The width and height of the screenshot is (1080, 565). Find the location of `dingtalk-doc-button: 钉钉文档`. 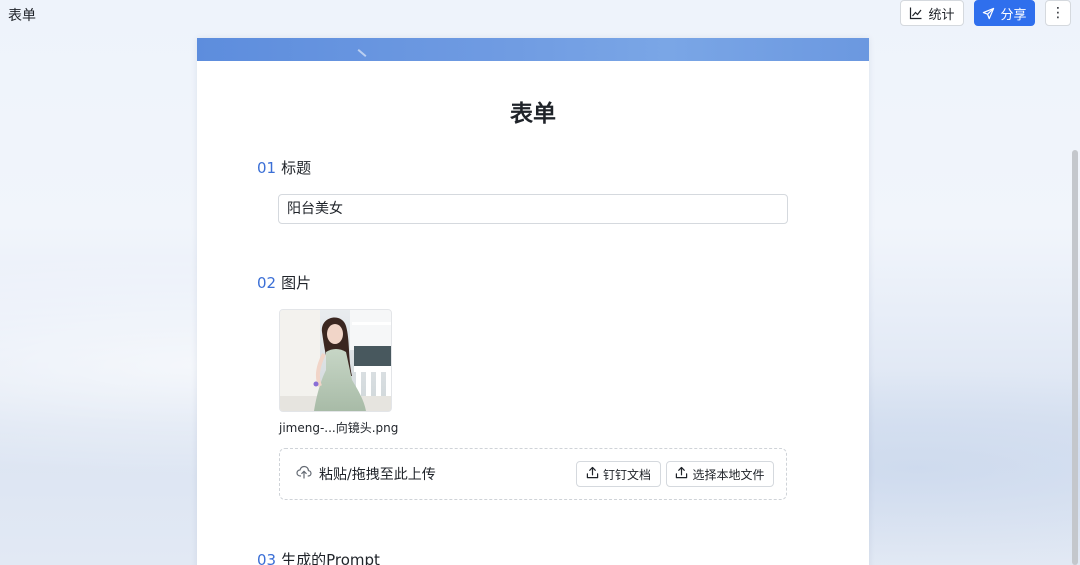

dingtalk-doc-button: 钉钉文档 is located at coordinates (618, 474).